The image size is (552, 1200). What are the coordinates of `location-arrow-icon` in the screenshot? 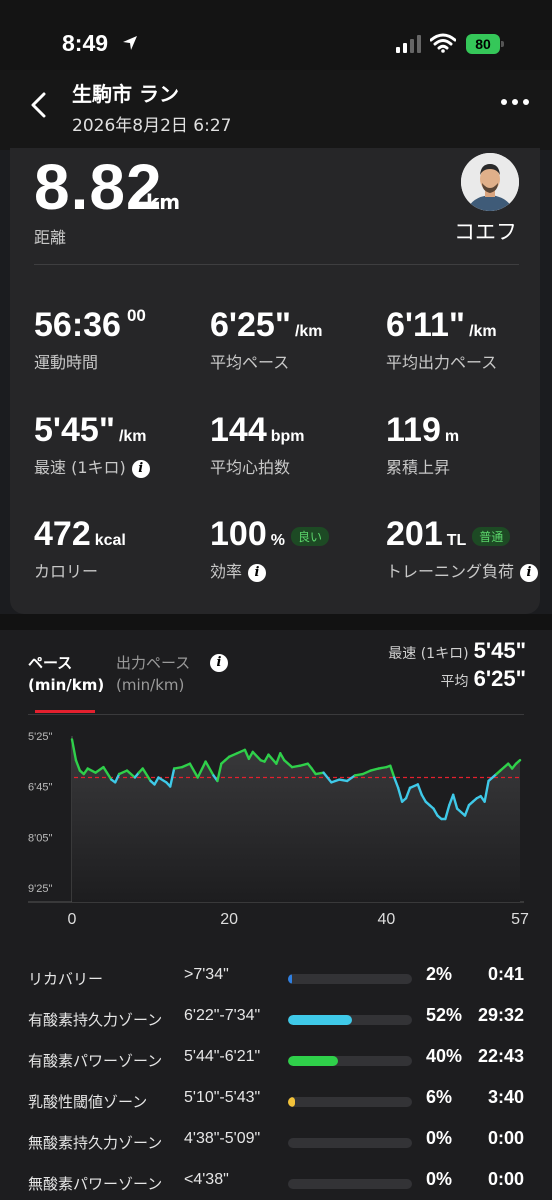 It's located at (130, 43).